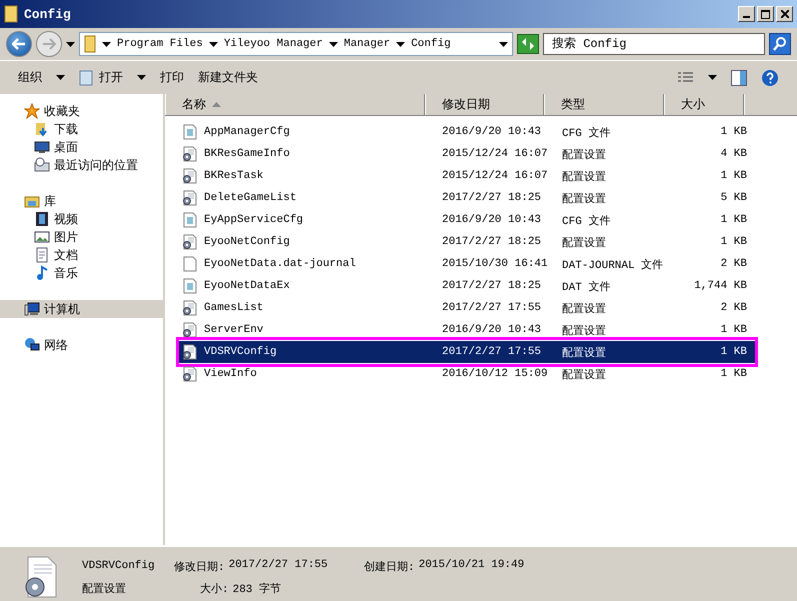  What do you see at coordinates (42, 255) in the screenshot?
I see `document-icon` at bounding box center [42, 255].